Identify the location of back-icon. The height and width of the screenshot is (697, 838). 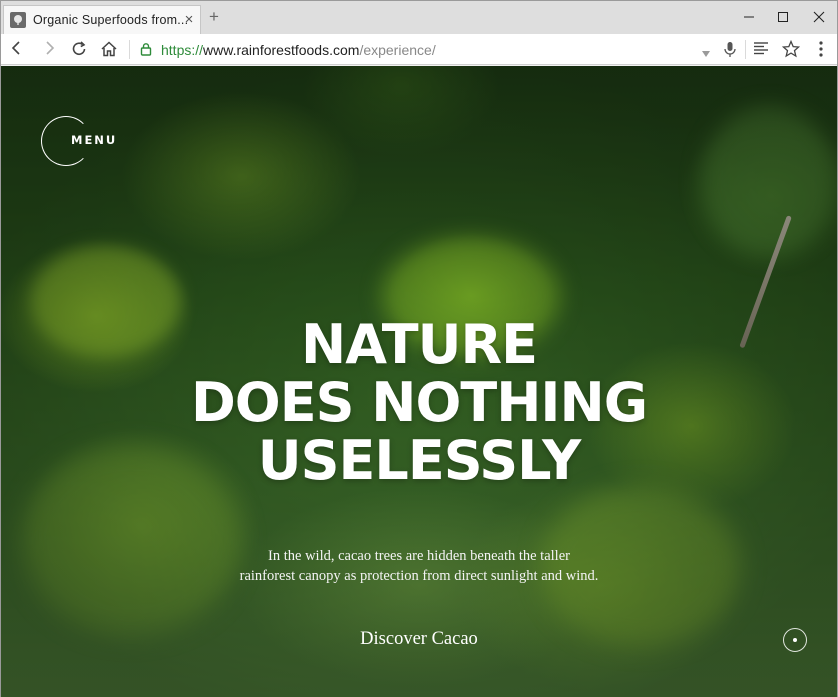
(17, 49).